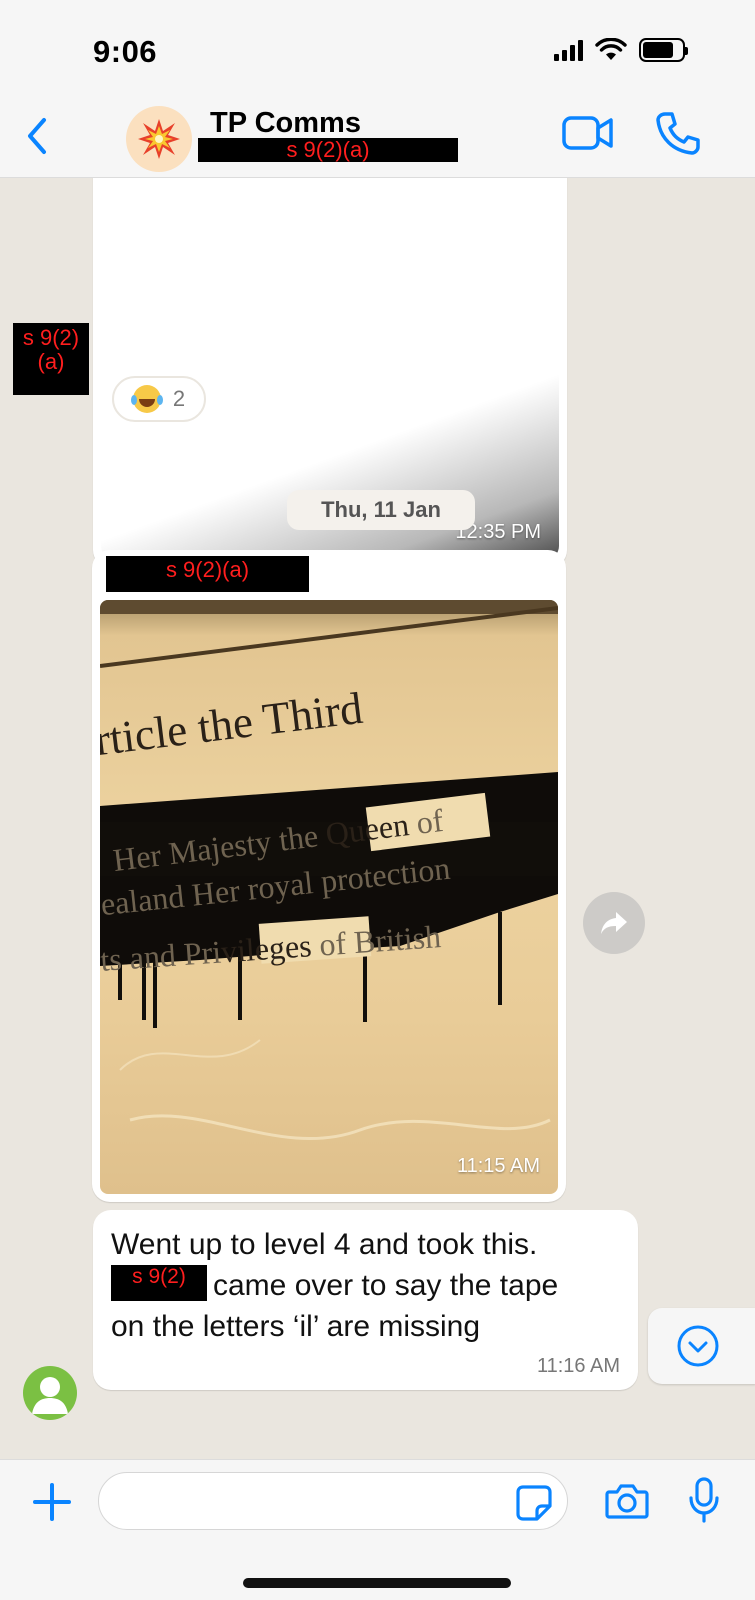 Image resolution: width=755 pixels, height=1600 pixels. What do you see at coordinates (285, 123) in the screenshot?
I see `contact-name: TP Comms` at bounding box center [285, 123].